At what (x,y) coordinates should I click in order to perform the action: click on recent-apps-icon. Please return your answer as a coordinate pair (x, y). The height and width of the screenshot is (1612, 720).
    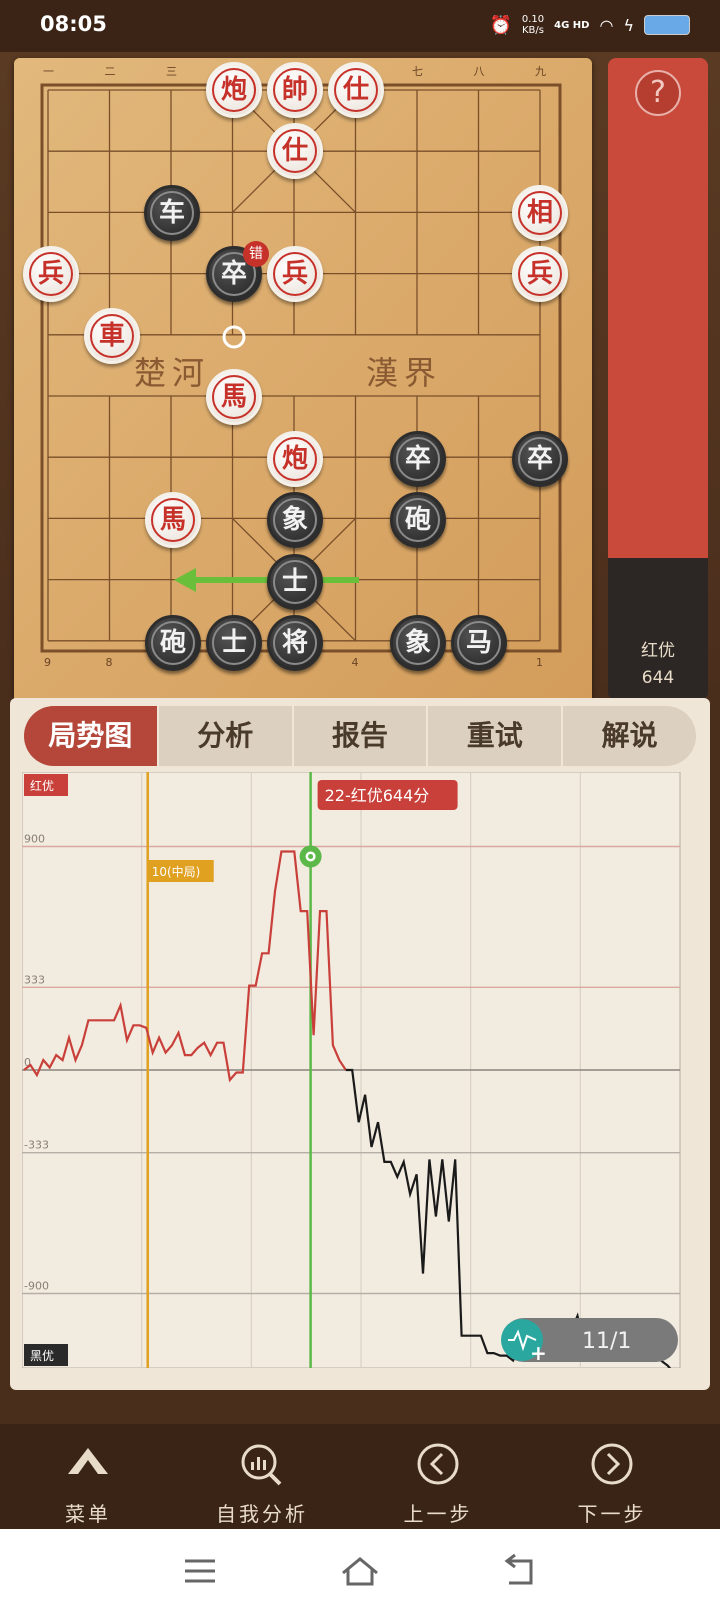
    Looking at the image, I should click on (200, 1571).